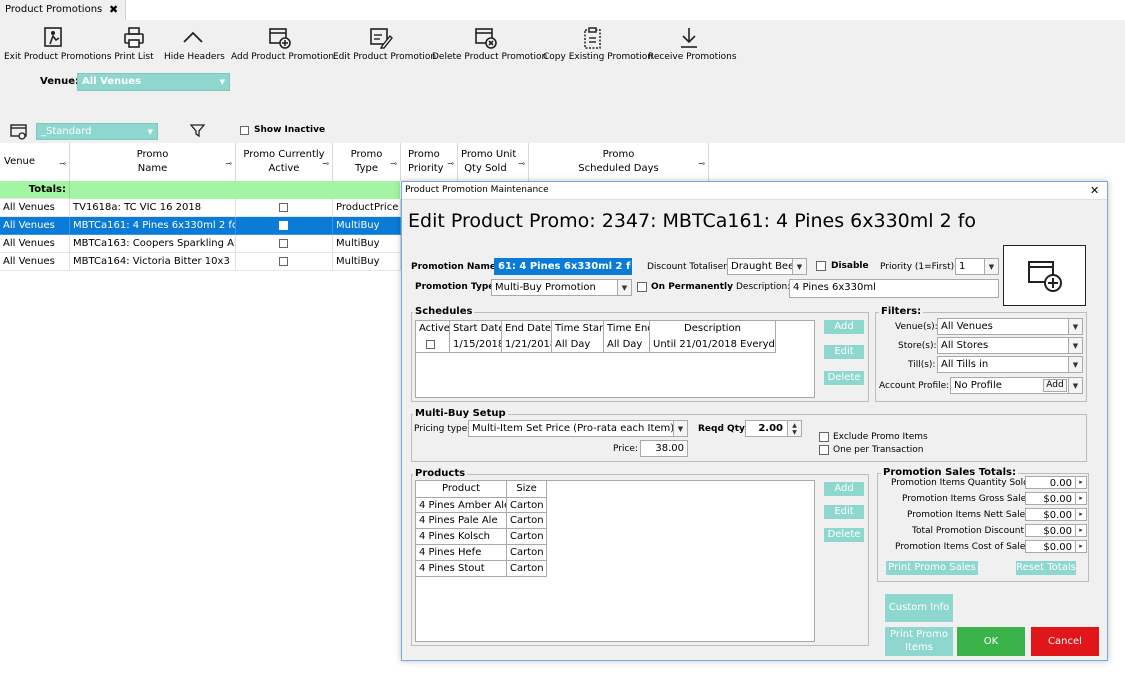 The width and height of the screenshot is (1125, 675). I want to click on ok-button: OK, so click(991, 641).